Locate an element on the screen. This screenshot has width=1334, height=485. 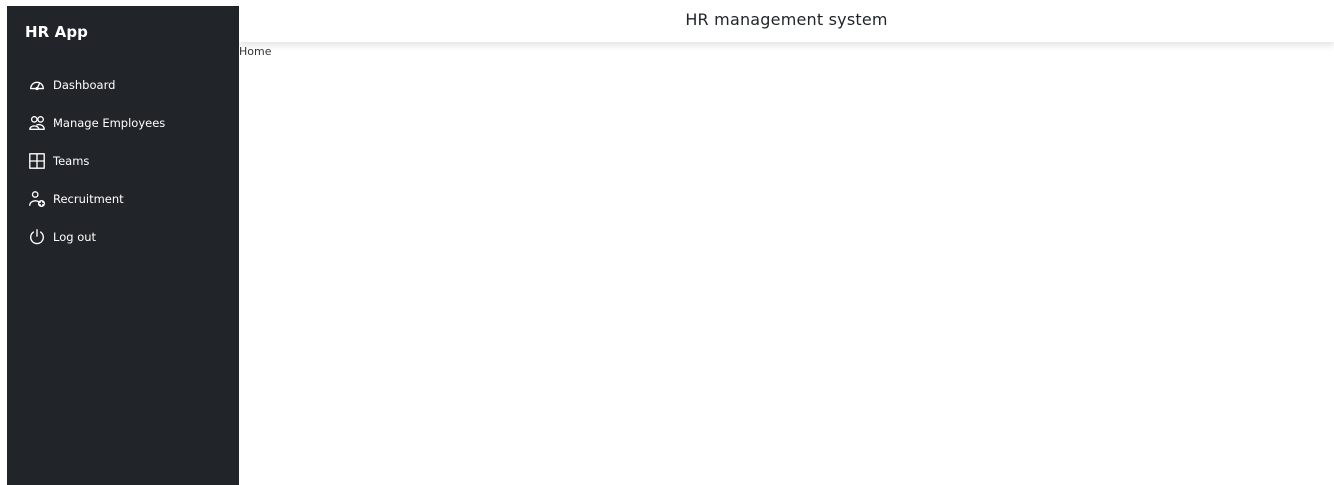
top-header: HR management system is located at coordinates (786, 21).